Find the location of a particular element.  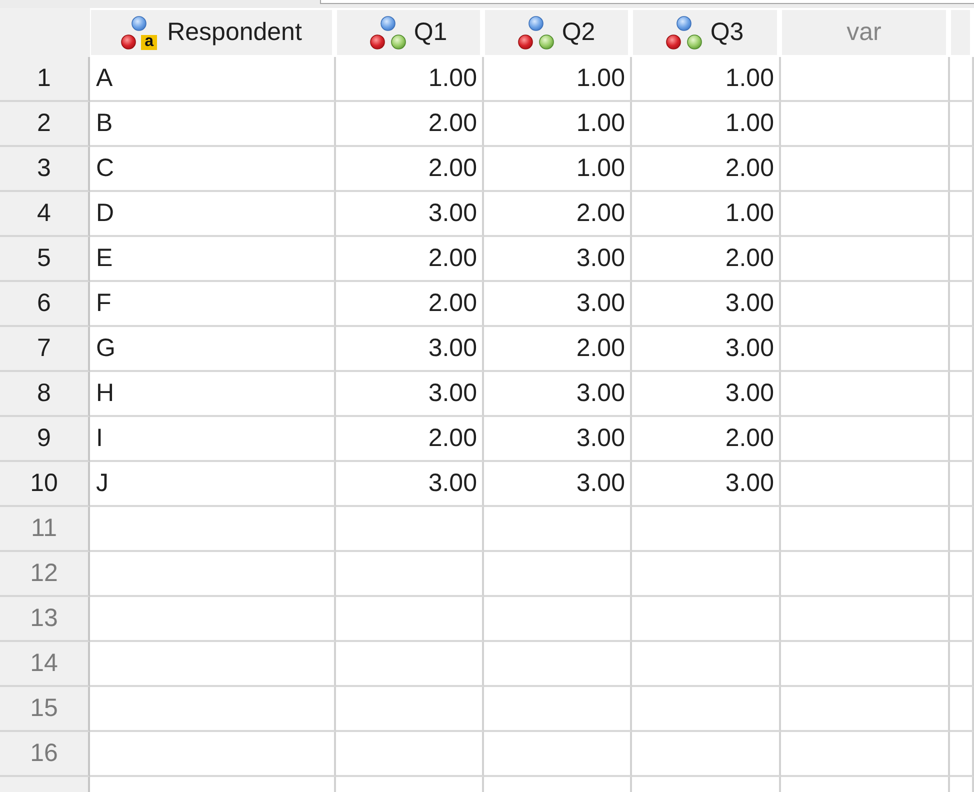

letter-badge: a is located at coordinates (149, 42).